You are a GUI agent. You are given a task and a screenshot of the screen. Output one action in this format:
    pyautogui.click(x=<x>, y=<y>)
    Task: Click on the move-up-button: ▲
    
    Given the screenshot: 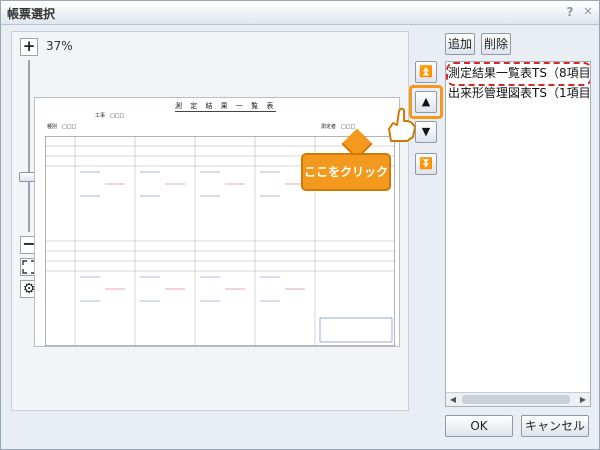 What is the action you would take?
    pyautogui.click(x=426, y=102)
    